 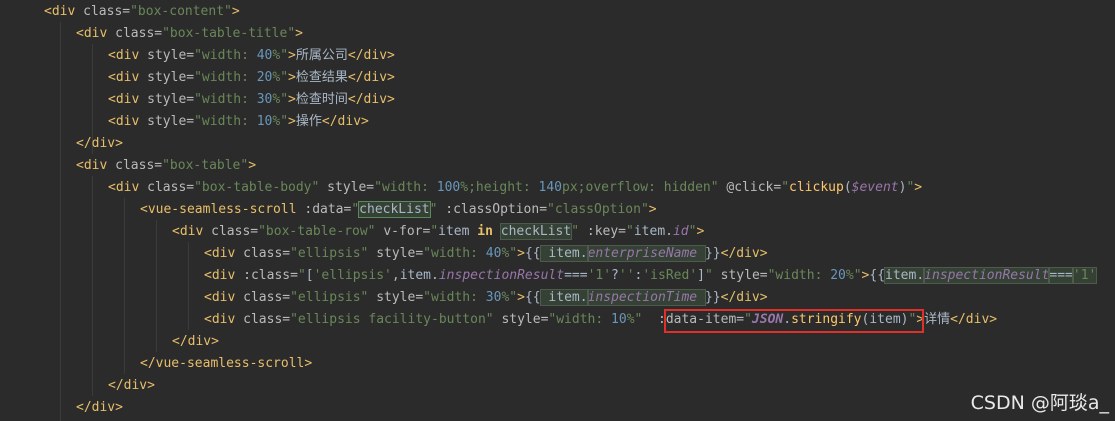 I want to click on code-line: <div class="box-table">, so click(x=557, y=166).